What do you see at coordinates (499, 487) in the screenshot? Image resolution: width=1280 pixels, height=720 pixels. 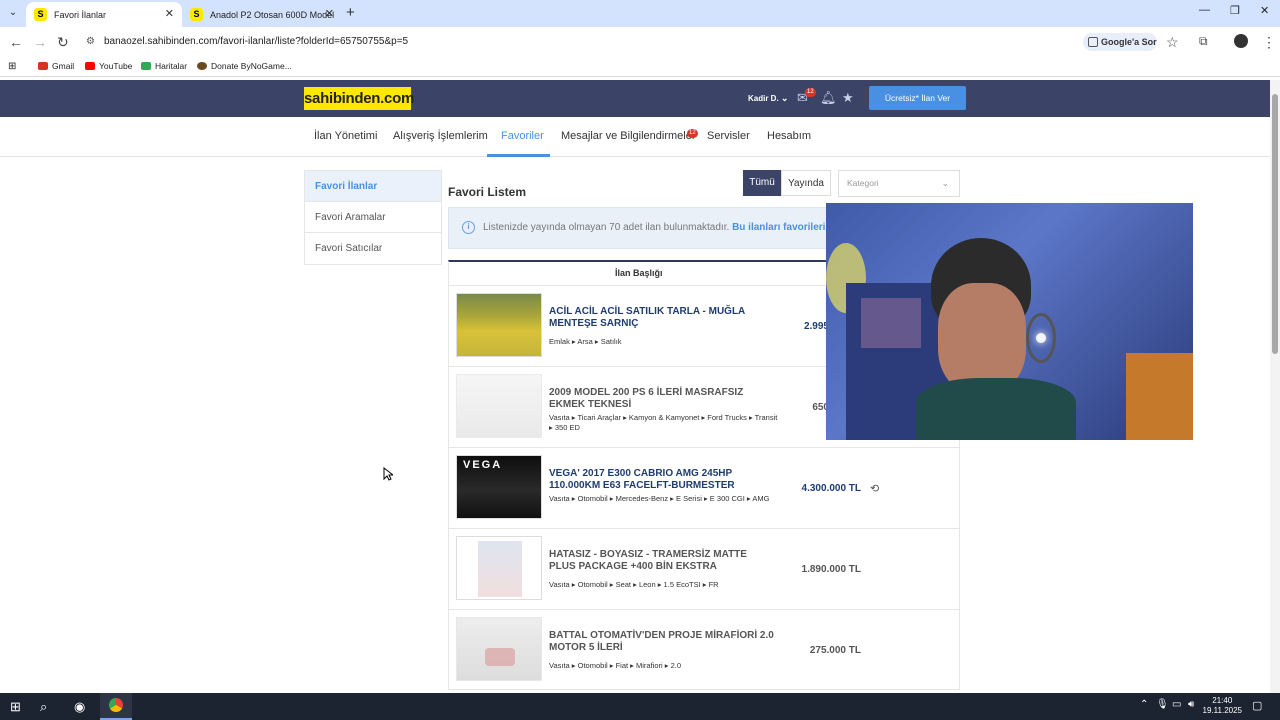 I see `listing-thumbnail: VEGA` at bounding box center [499, 487].